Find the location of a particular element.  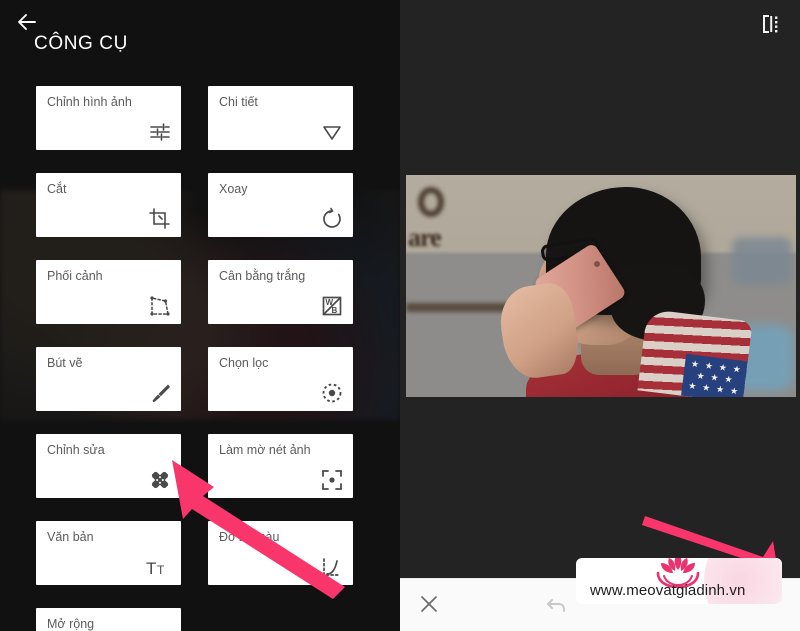

watermark-overlay: www.meovatgiadinh.vn is located at coordinates (679, 581).